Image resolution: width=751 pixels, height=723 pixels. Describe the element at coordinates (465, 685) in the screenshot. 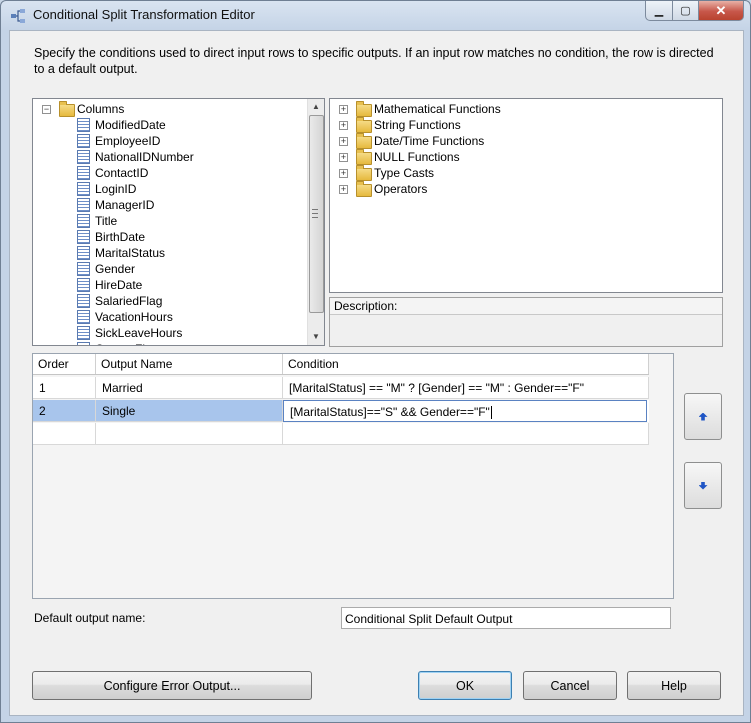

I see `ok-button: OK` at that location.